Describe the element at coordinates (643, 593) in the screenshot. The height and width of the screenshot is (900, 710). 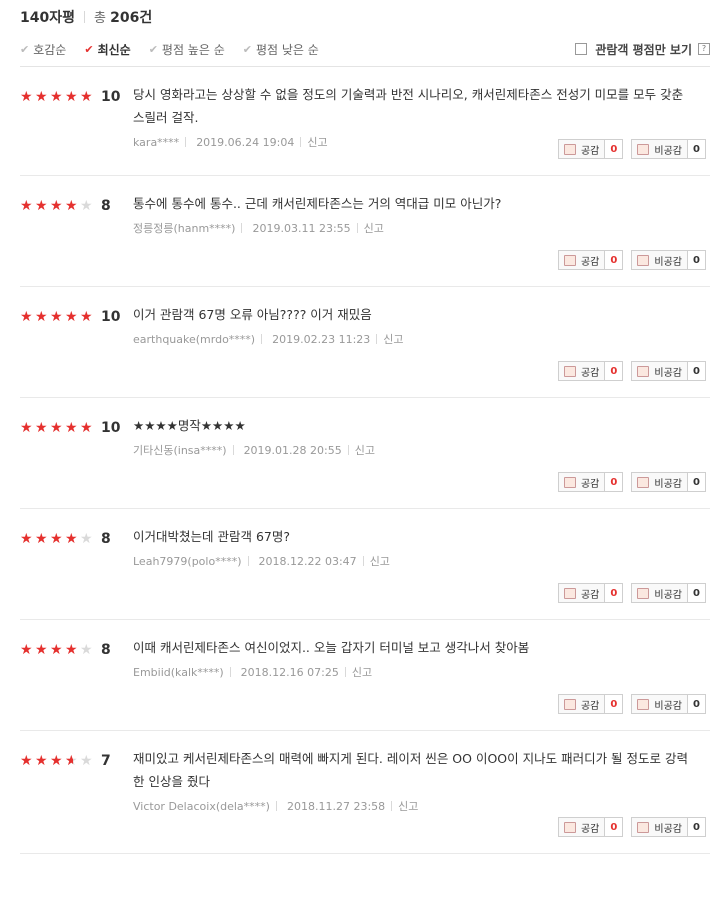
I see `thumbs-down-icon` at that location.